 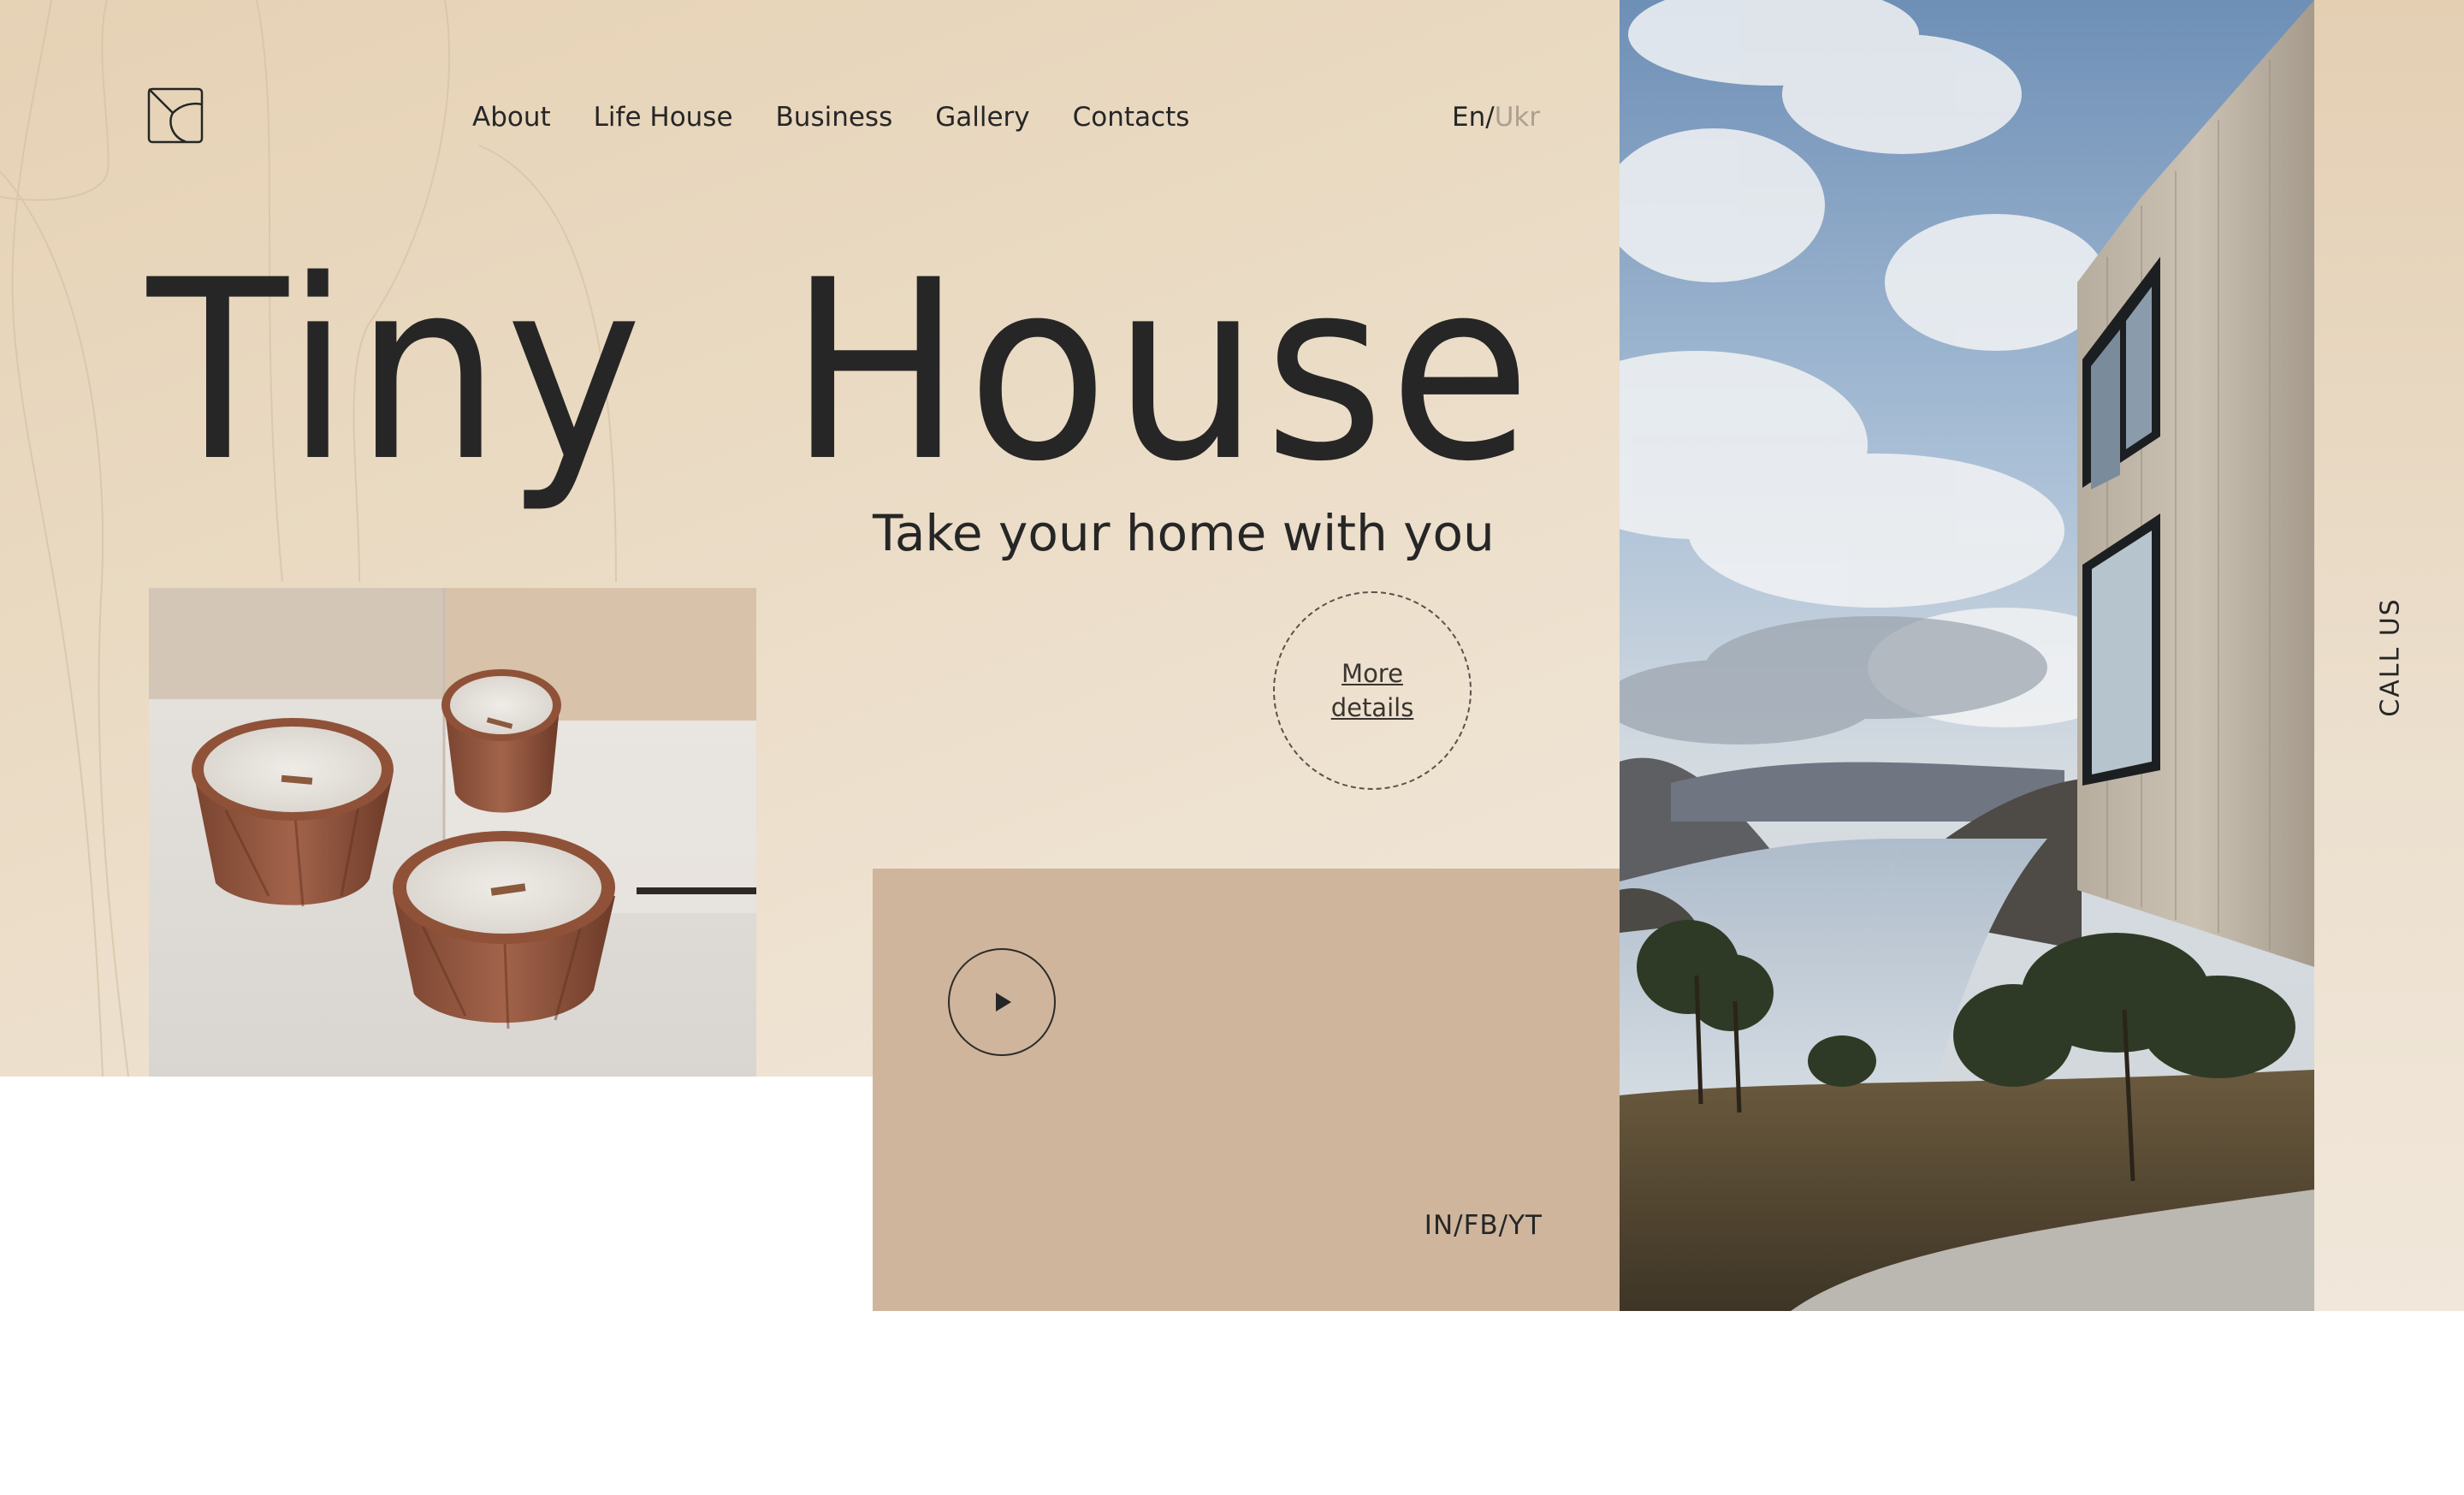 I want to click on nav-gallery: Gallery, so click(x=982, y=117).